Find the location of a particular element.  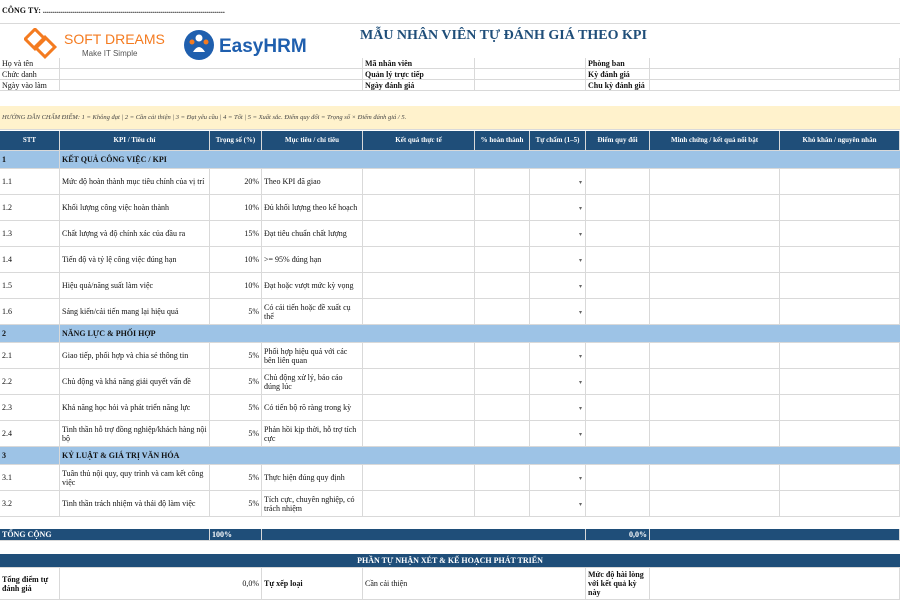

field-start-date is located at coordinates (211, 85).